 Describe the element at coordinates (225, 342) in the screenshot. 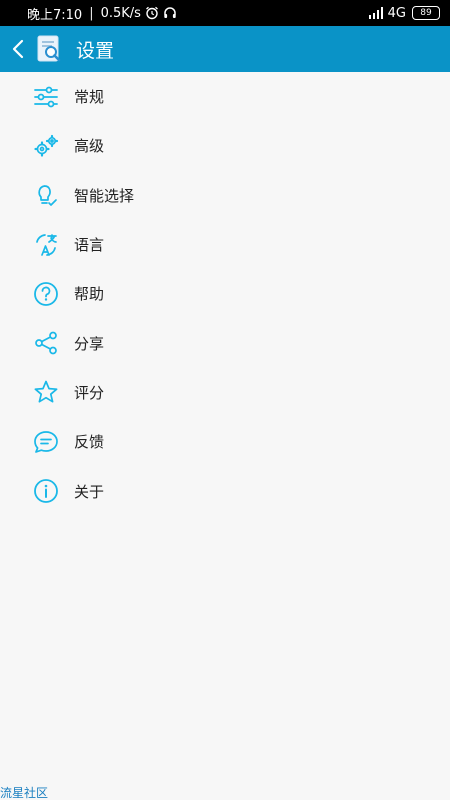

I see `menu-item-share: 分享` at that location.